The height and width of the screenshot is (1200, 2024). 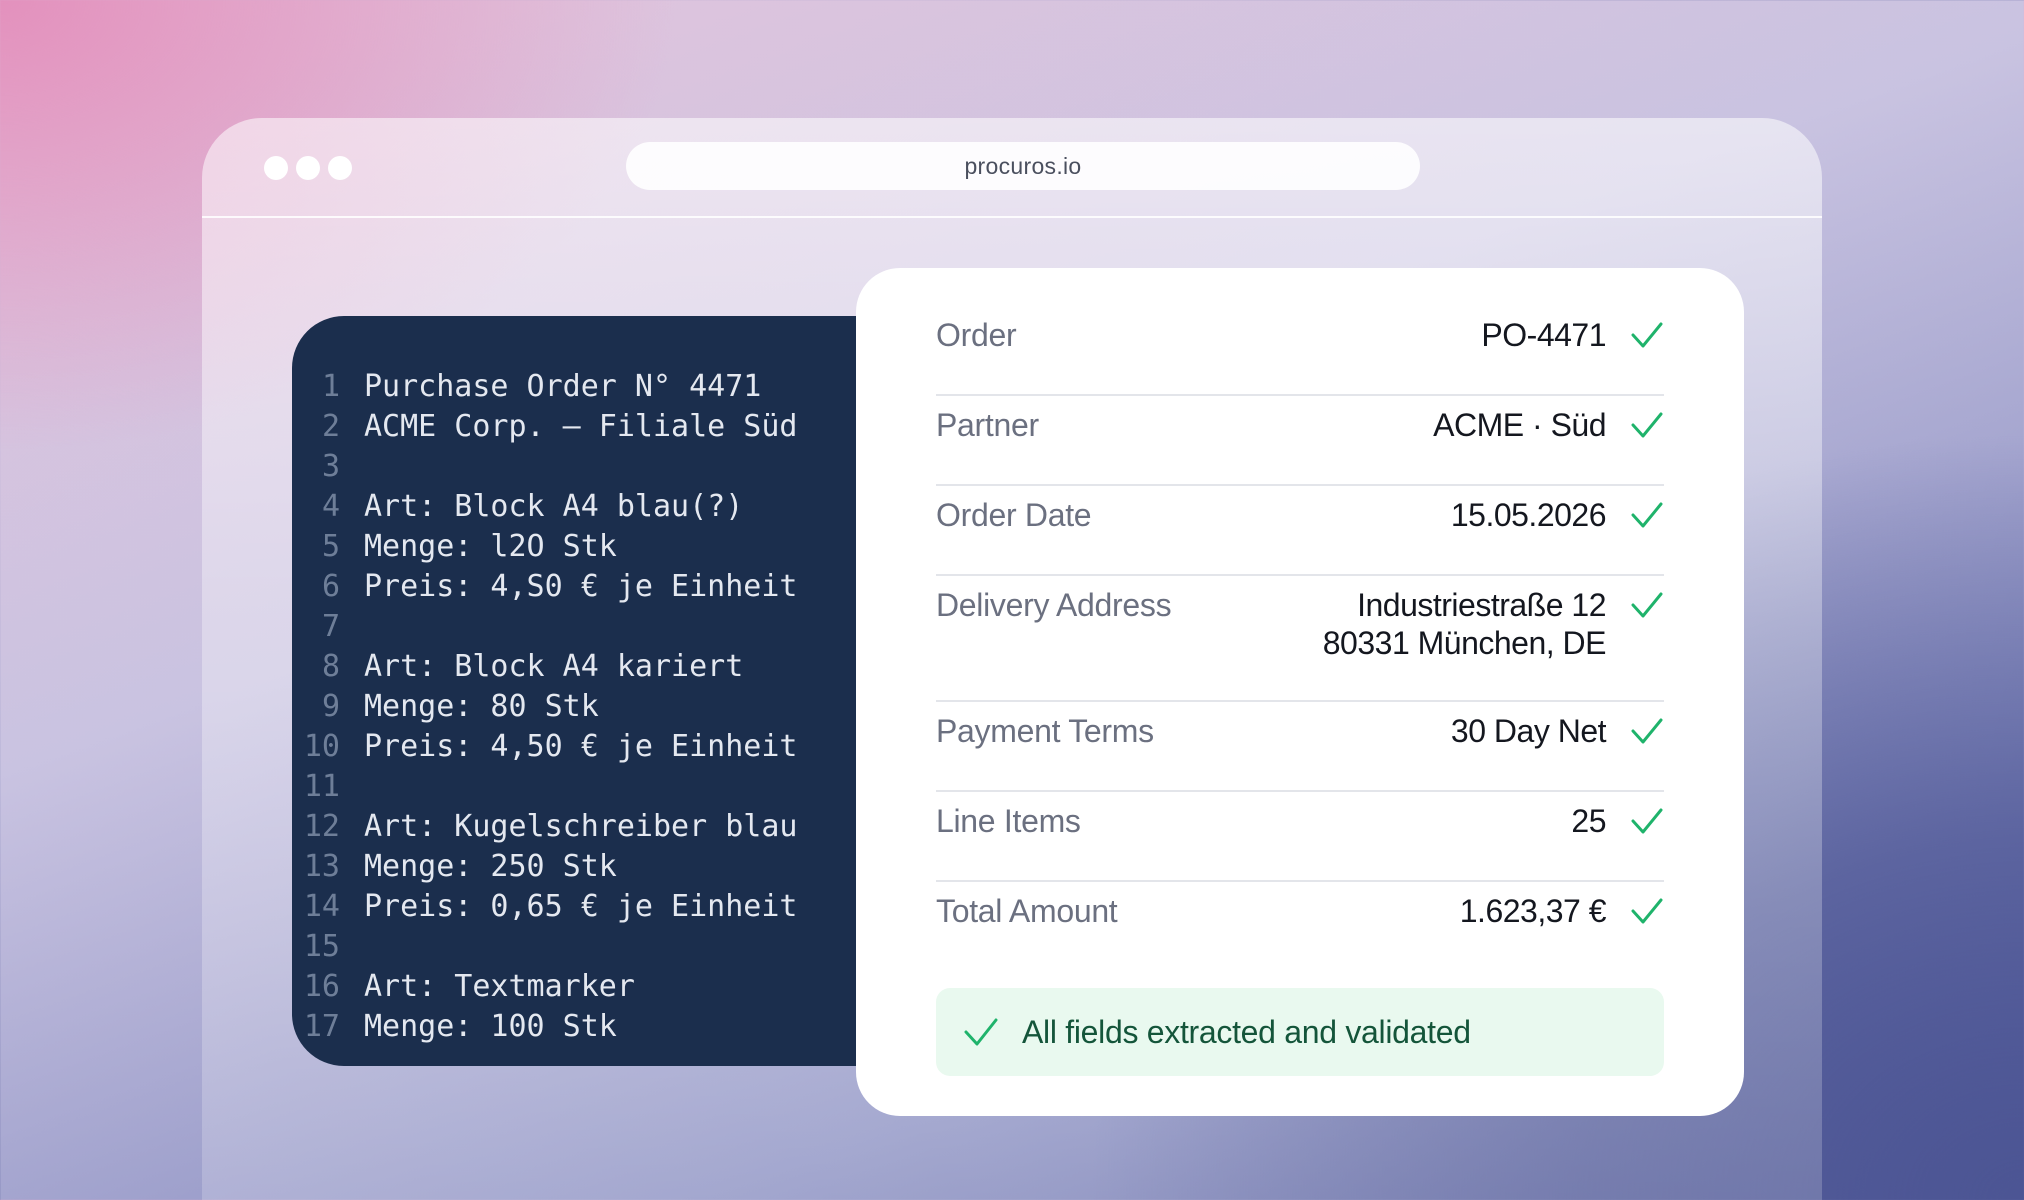 What do you see at coordinates (592, 626) in the screenshot?
I see `code-line: 7` at bounding box center [592, 626].